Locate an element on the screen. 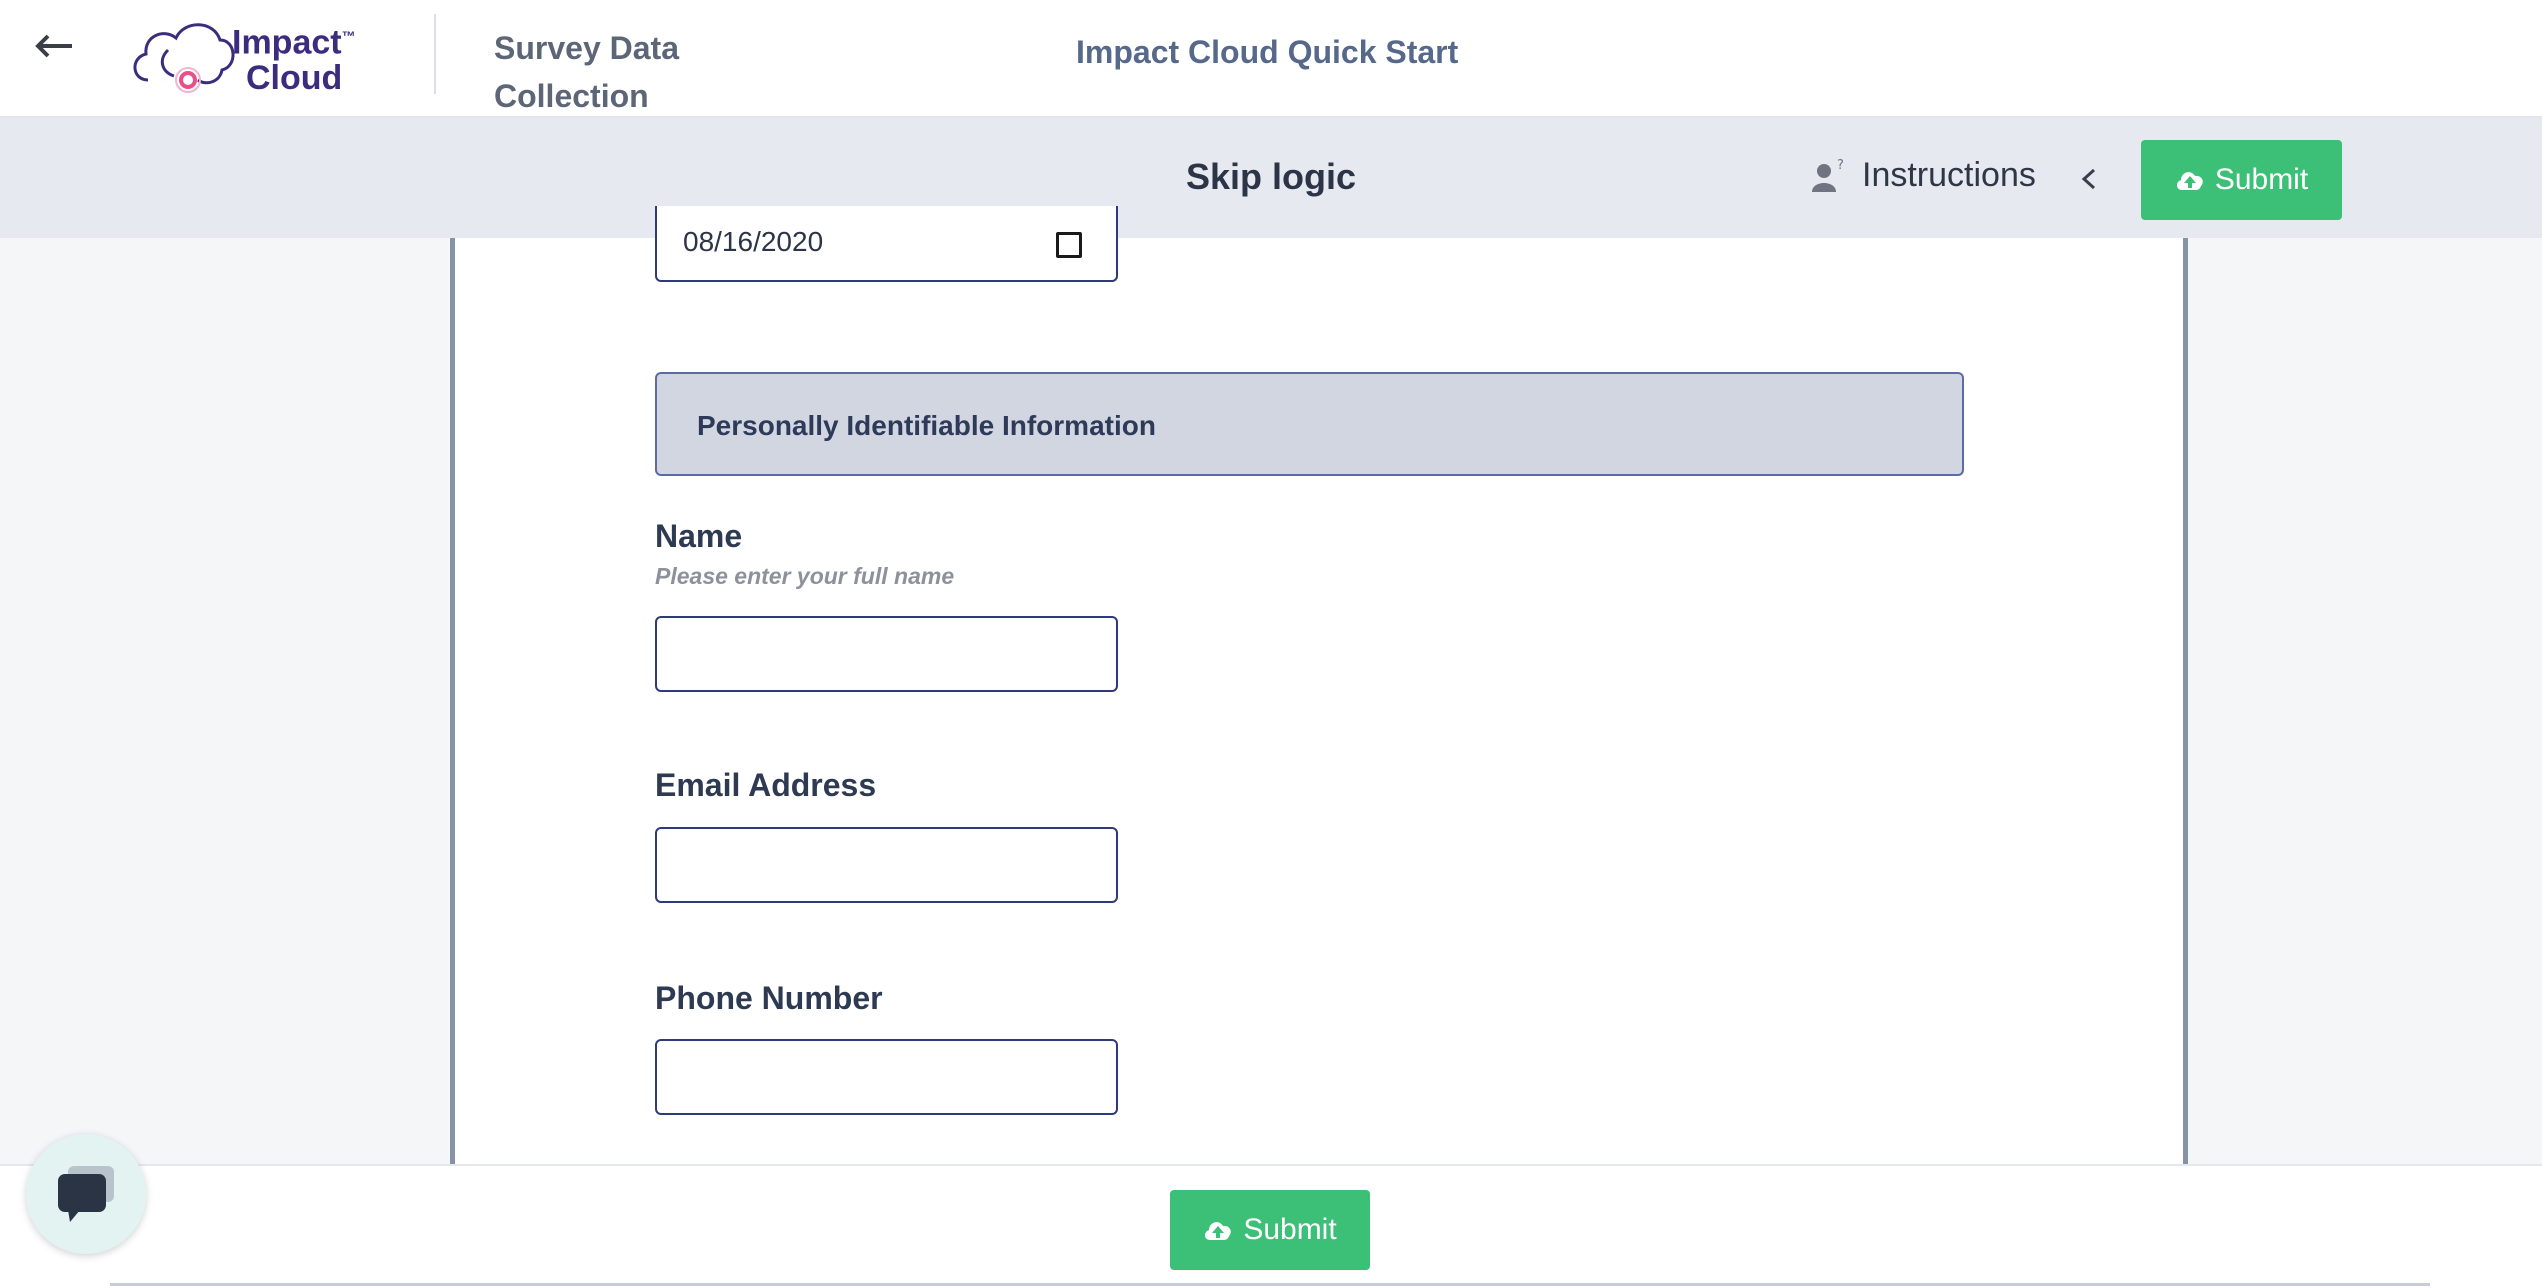 The image size is (2542, 1288). phone-input is located at coordinates (886, 1077).